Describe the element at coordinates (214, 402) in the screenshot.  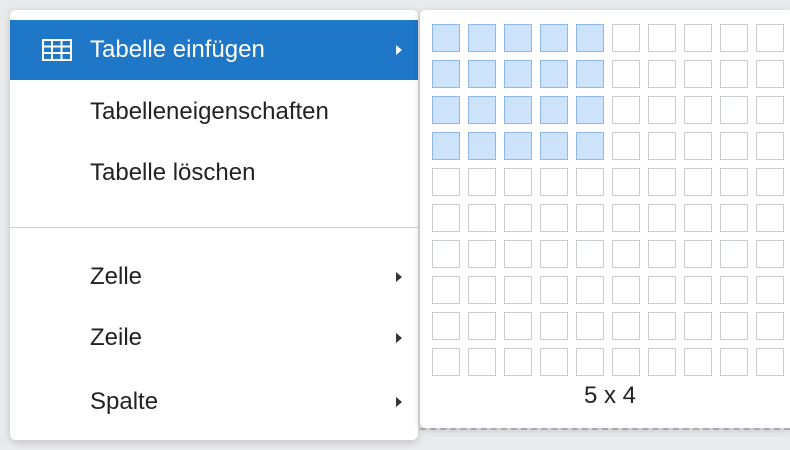
I see `menu-item-column: Spalte` at that location.